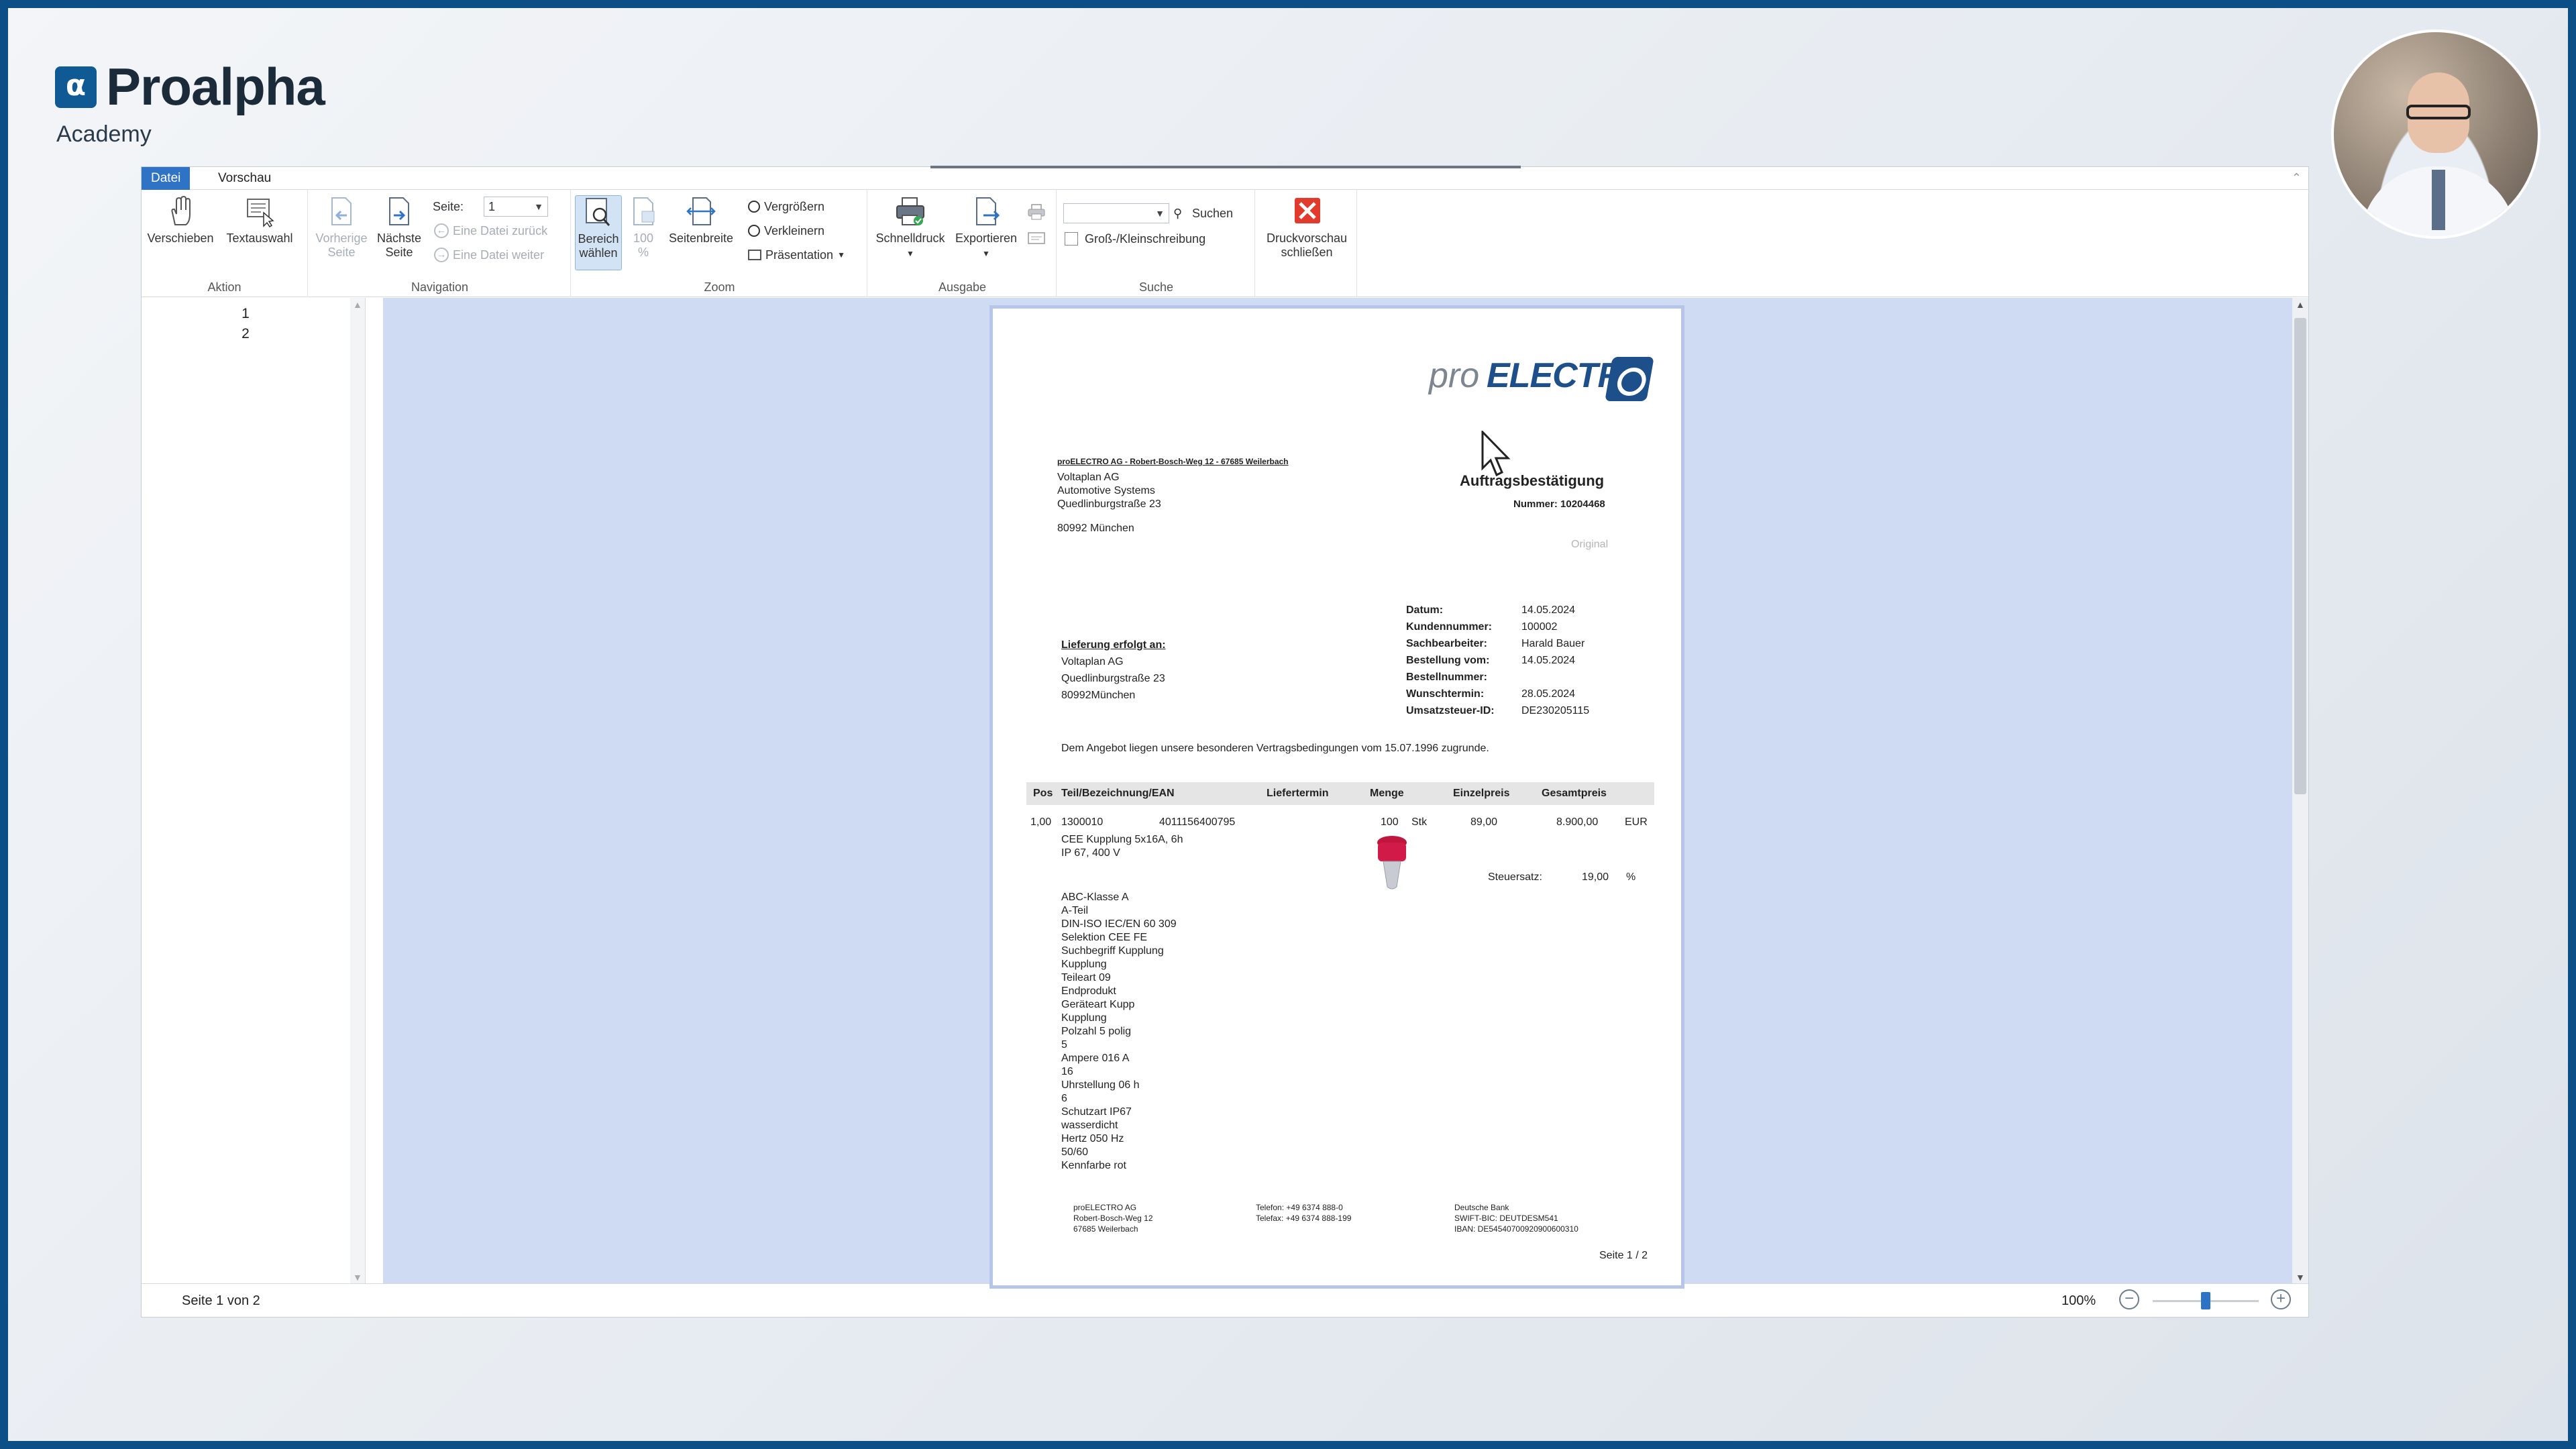  I want to click on preview-scrollbar: ▲ ▼, so click(2300, 791).